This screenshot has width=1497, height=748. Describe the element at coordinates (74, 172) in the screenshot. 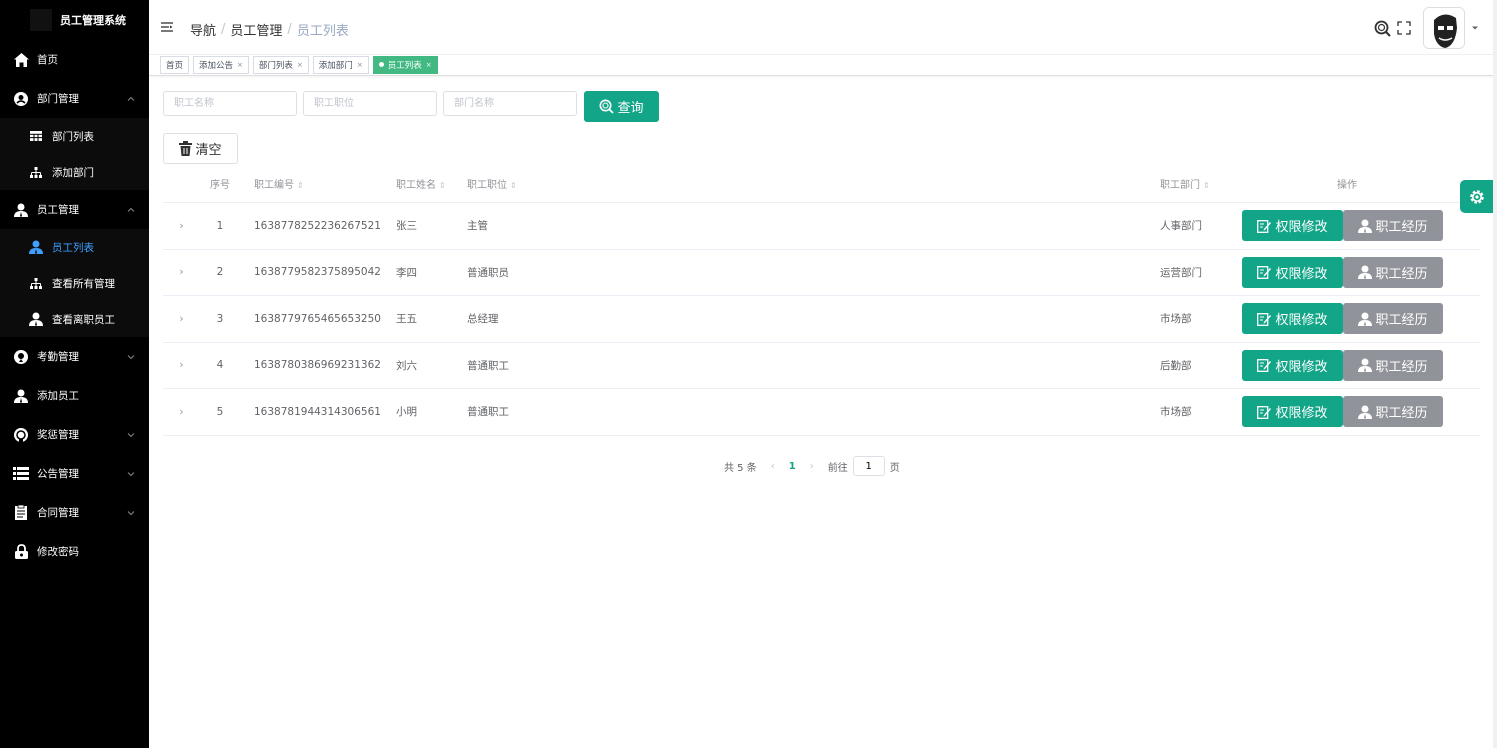

I see `sidebar-item-add-department: 添加部门` at that location.